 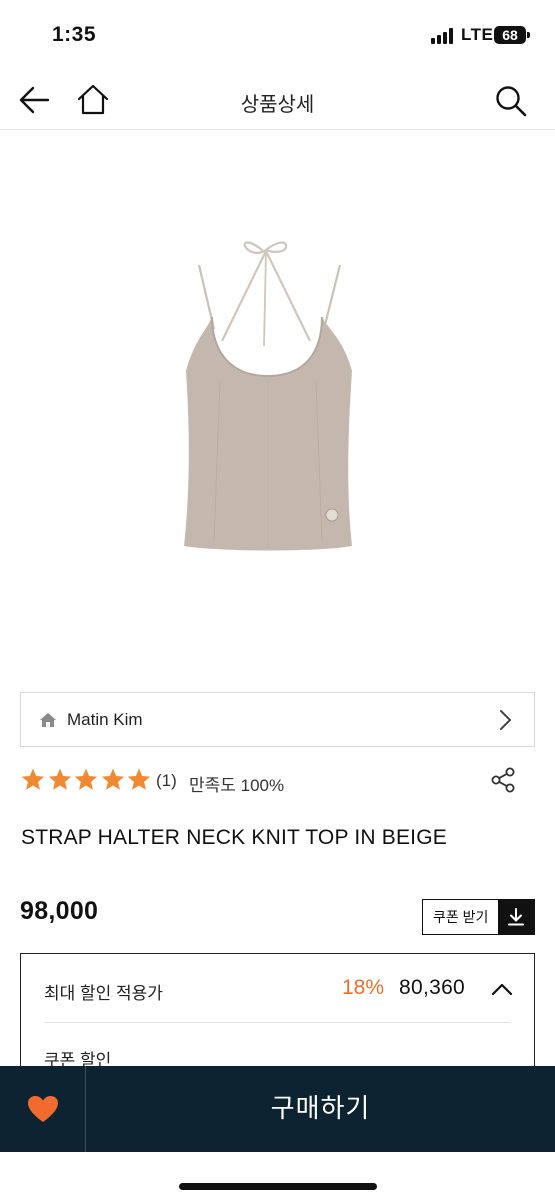 I want to click on wishlist-button, so click(x=43, y=1109).